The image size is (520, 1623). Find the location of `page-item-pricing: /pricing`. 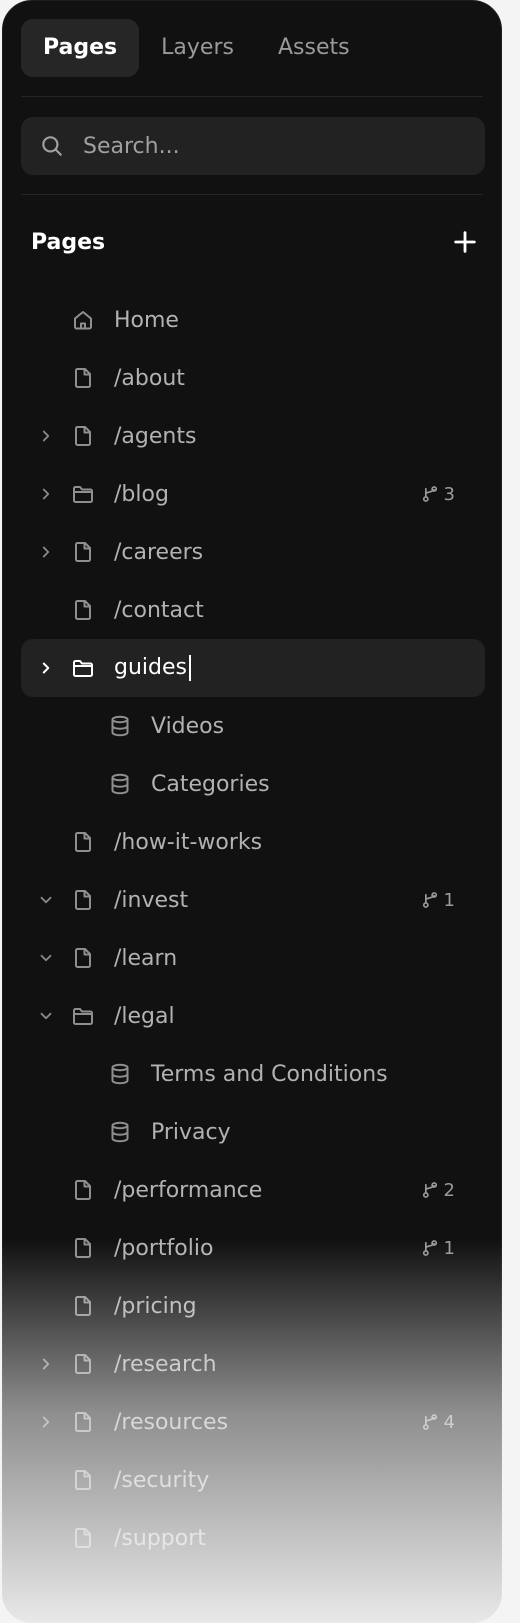

page-item-pricing: /pricing is located at coordinates (252, 1306).